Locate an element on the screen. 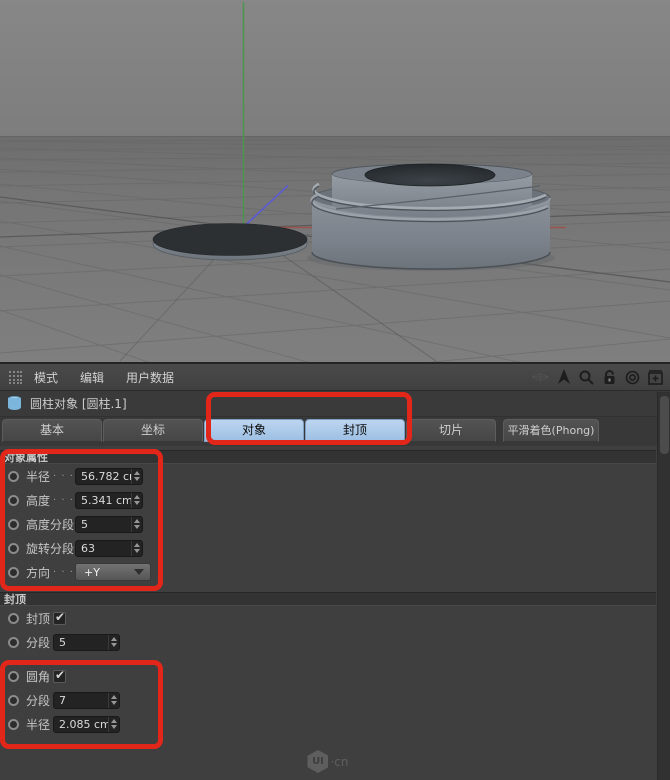 This screenshot has height=780, width=670. section-object-properties: 对象属性 is located at coordinates (328, 457).